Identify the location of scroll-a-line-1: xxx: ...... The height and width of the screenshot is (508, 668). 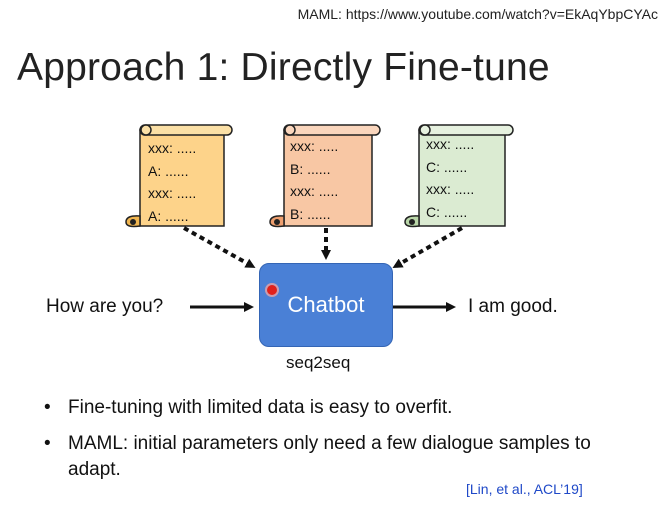
(172, 148).